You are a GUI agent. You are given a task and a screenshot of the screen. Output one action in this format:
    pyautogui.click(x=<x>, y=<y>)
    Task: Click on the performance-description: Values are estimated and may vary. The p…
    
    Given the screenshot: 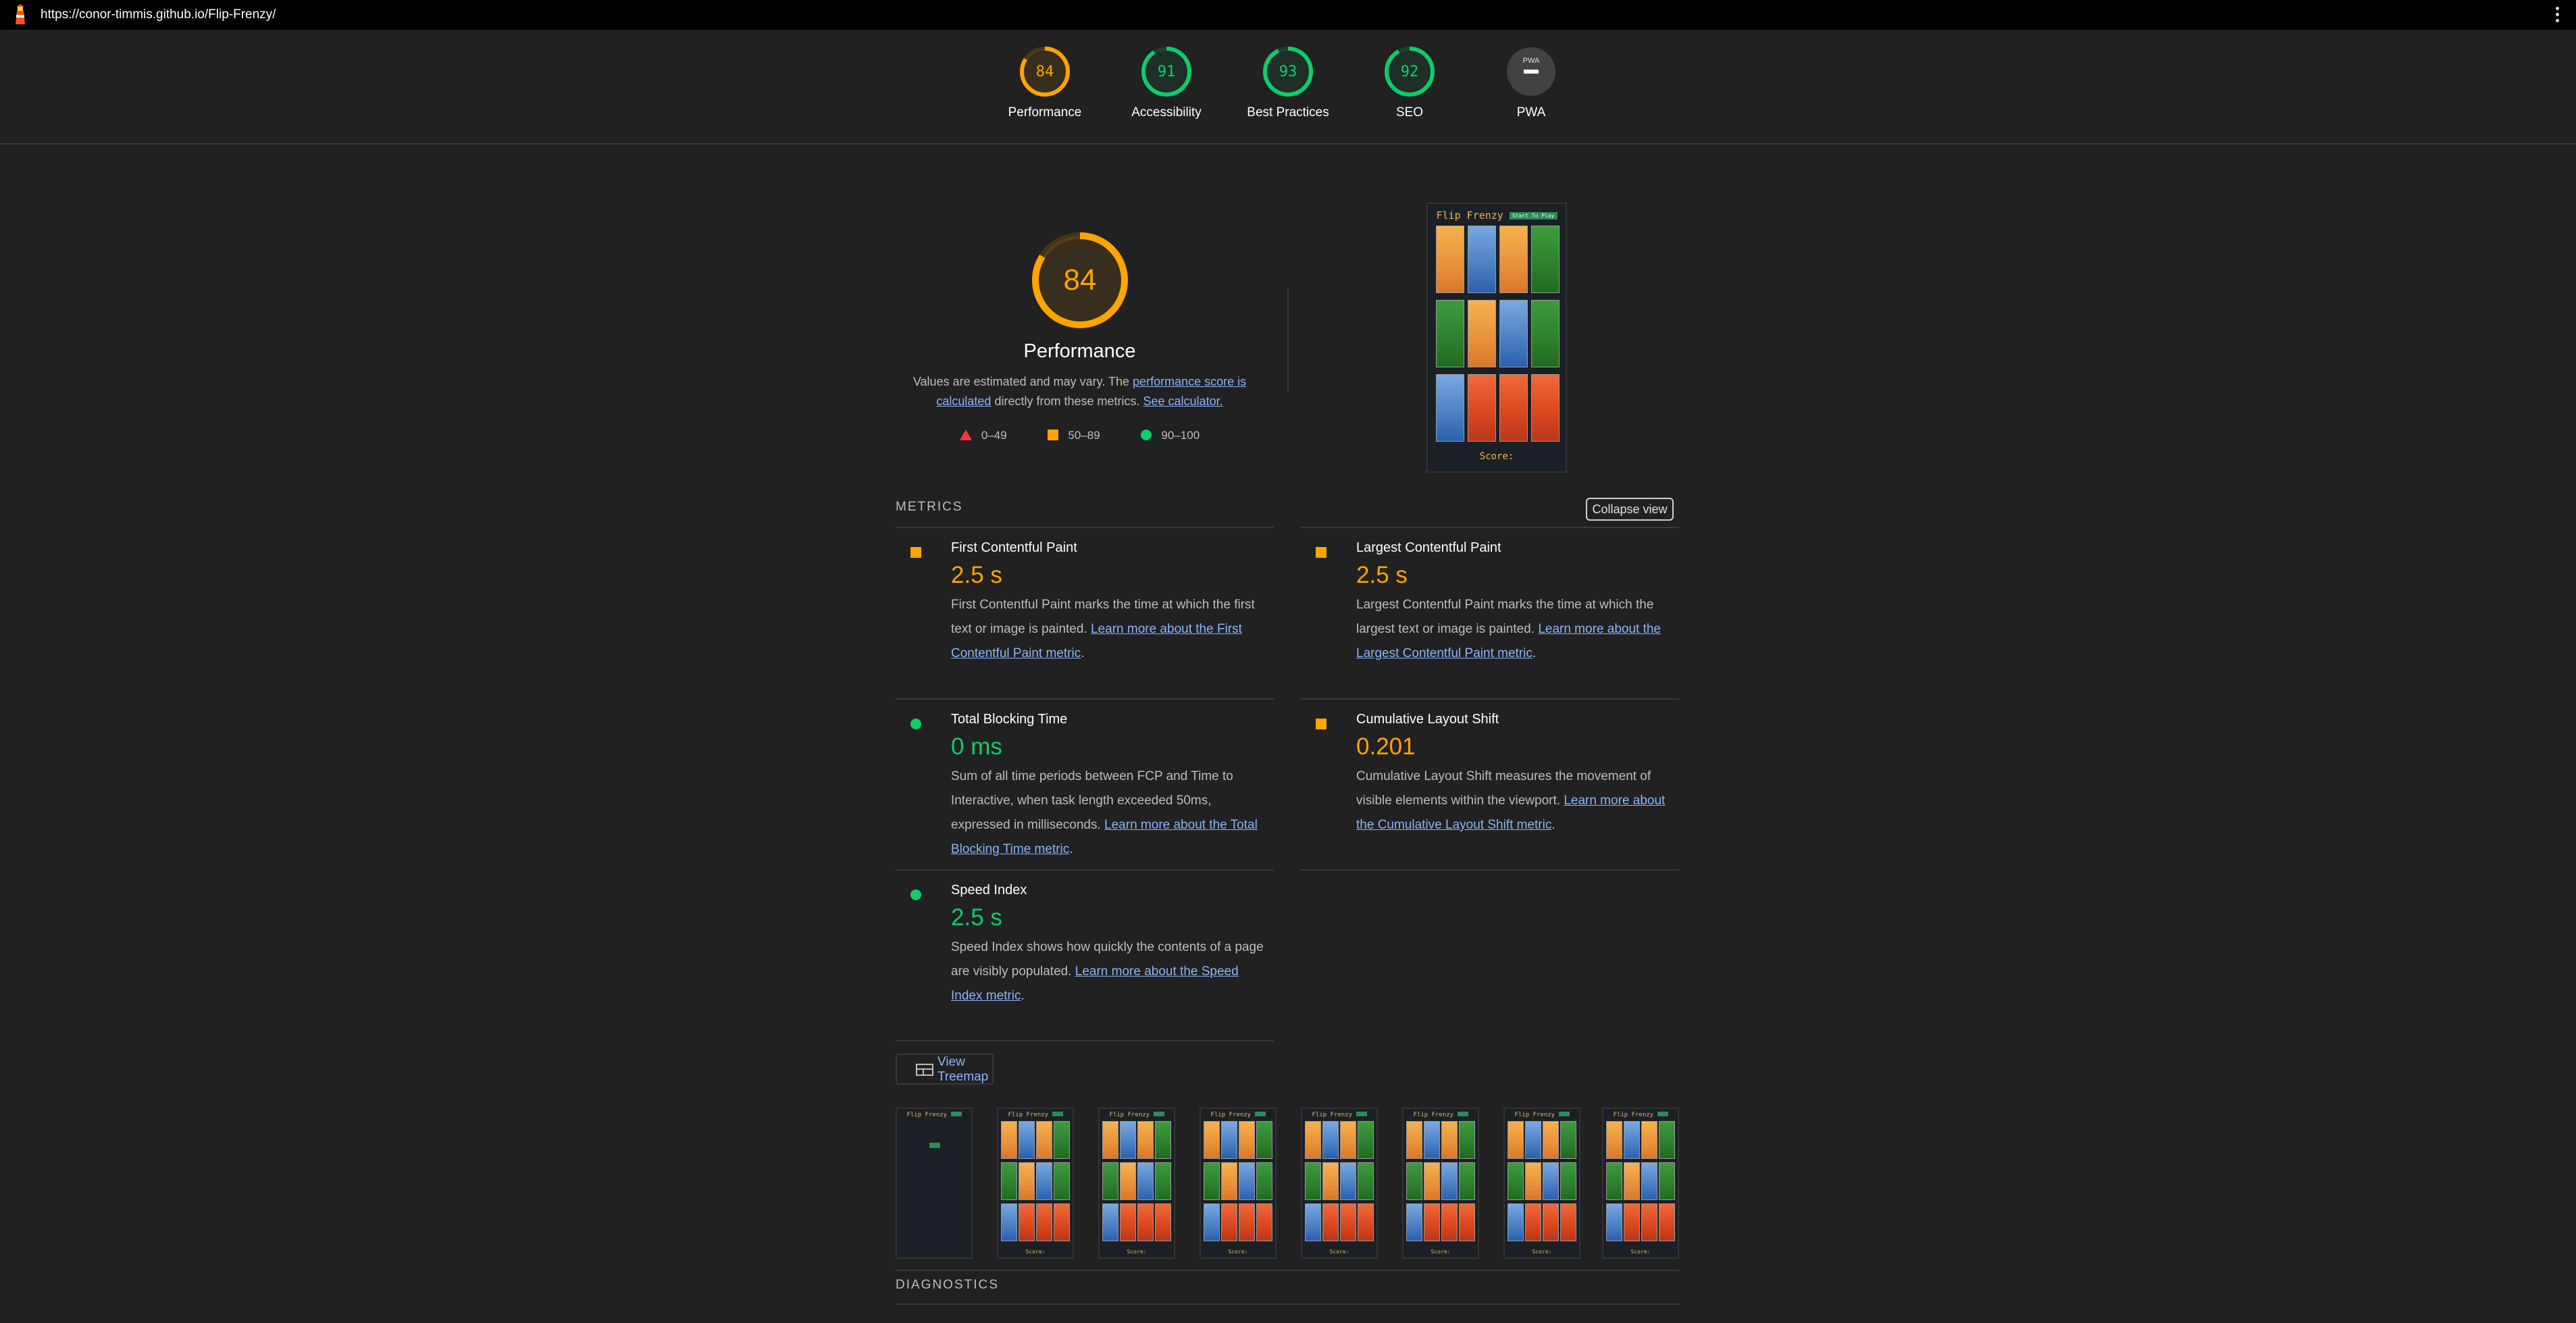 What is the action you would take?
    pyautogui.click(x=1079, y=391)
    